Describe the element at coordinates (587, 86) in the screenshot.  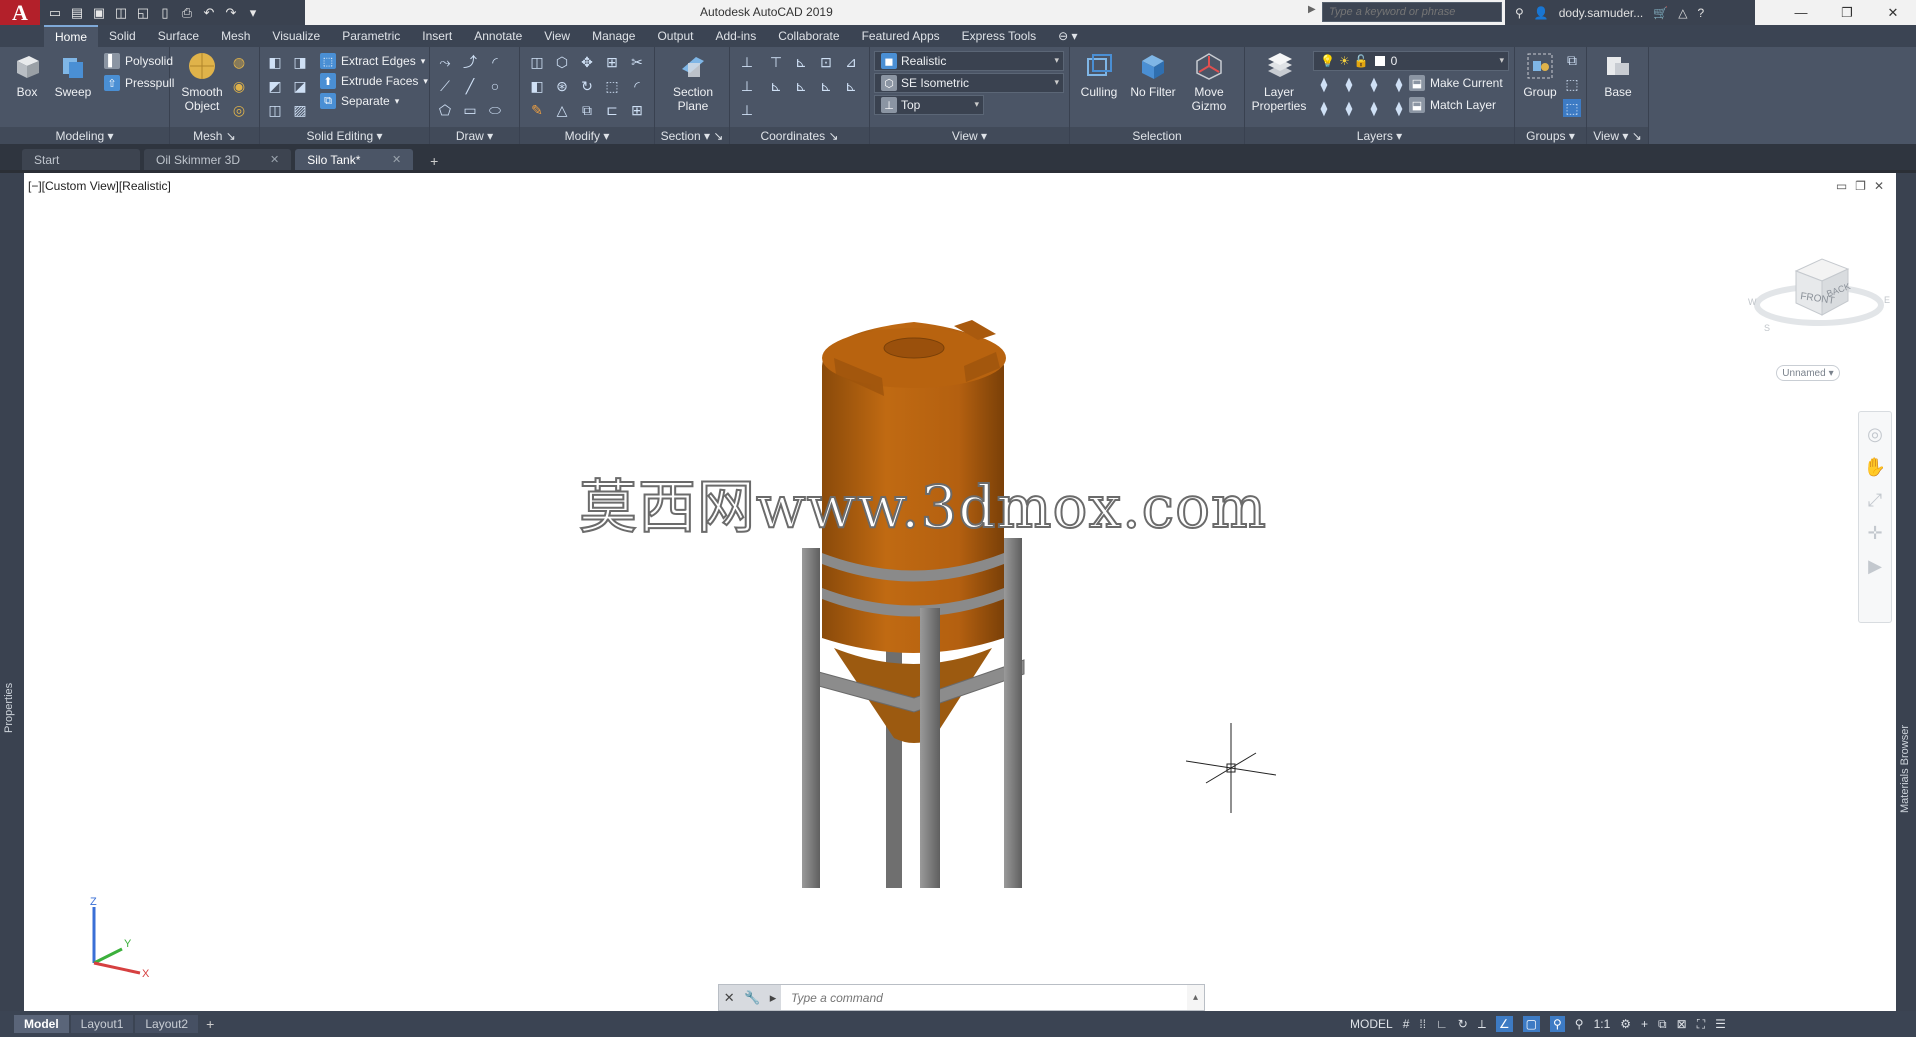
I see `rotate-icon: ↻` at that location.